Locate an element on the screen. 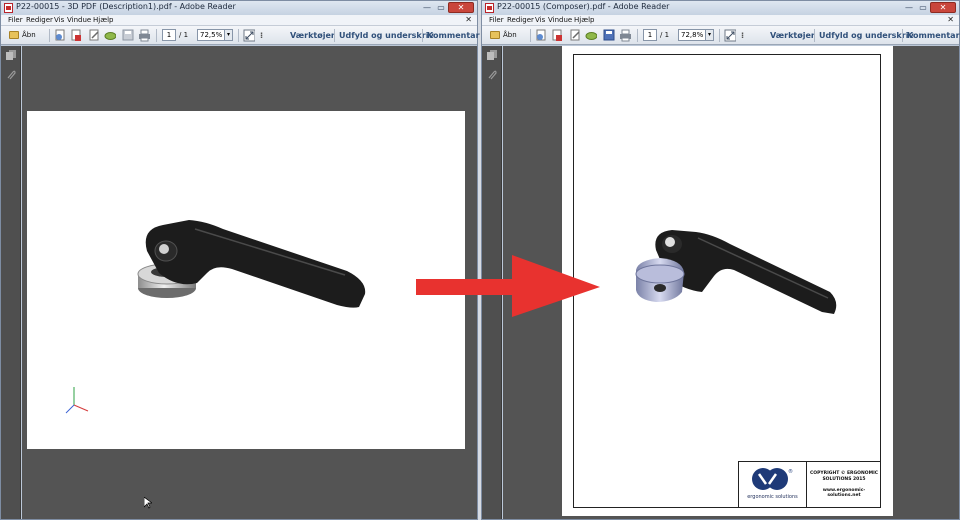 The width and height of the screenshot is (960, 520). company-url: www.ergonomic-solutions.net is located at coordinates (844, 493).